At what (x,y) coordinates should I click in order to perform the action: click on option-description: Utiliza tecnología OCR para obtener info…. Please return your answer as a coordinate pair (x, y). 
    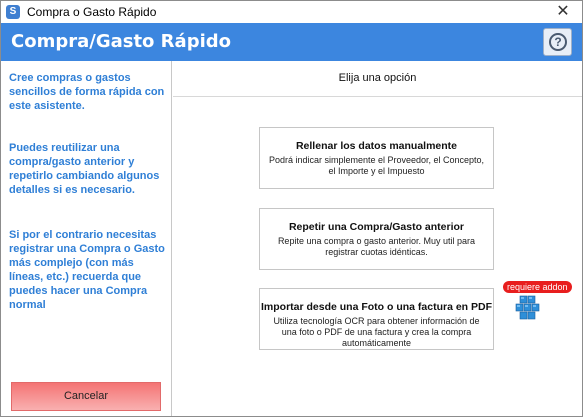
    Looking at the image, I should click on (376, 332).